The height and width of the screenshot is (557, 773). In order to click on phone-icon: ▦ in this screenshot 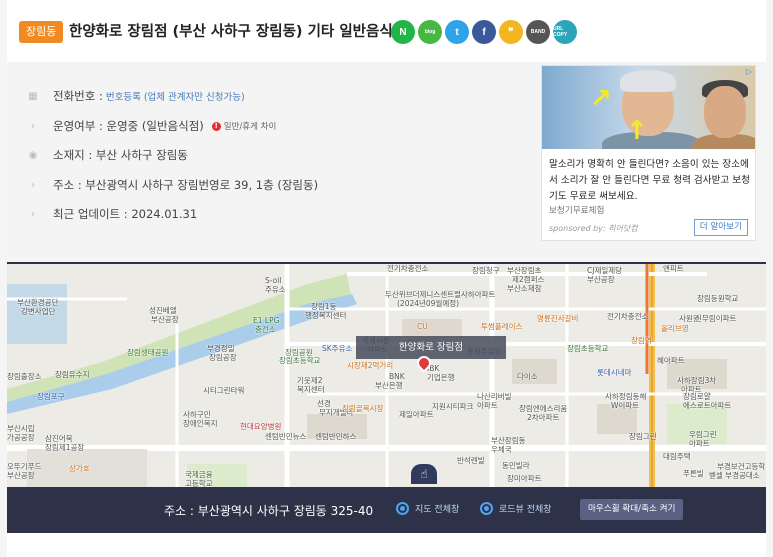, I will do `click(33, 96)`.